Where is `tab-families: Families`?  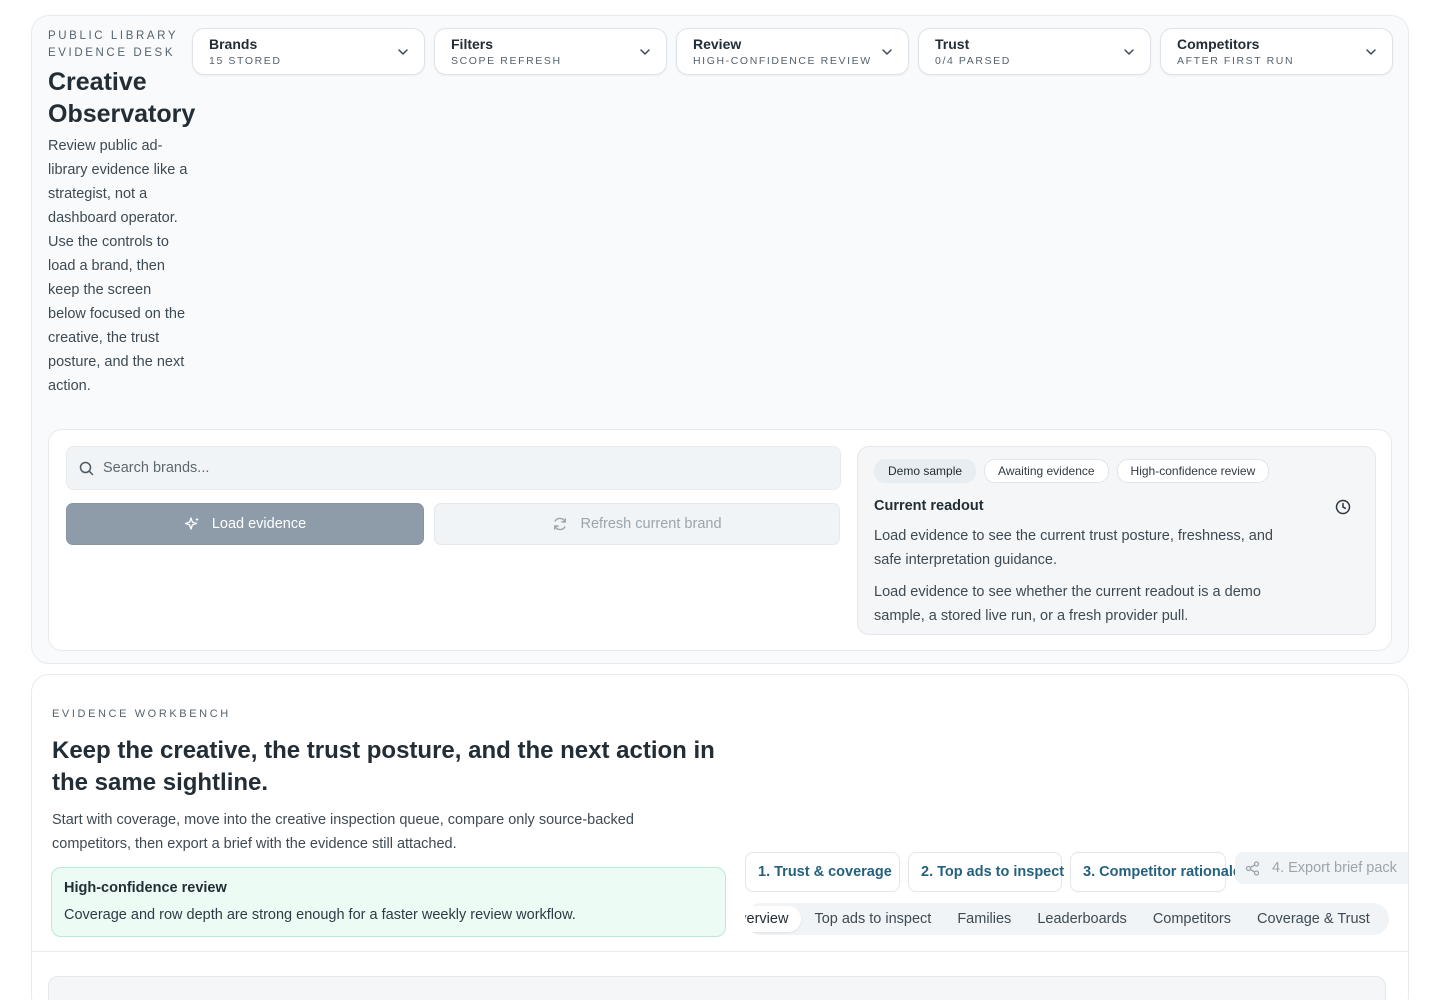 tab-families: Families is located at coordinates (984, 919).